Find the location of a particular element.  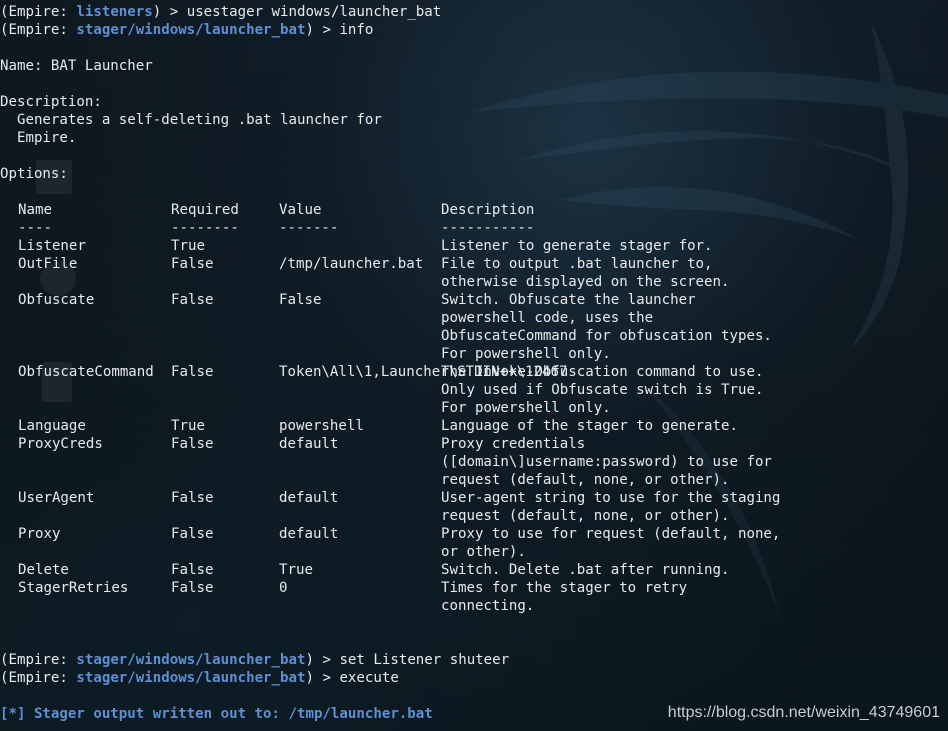

command-text: info is located at coordinates (356, 30).